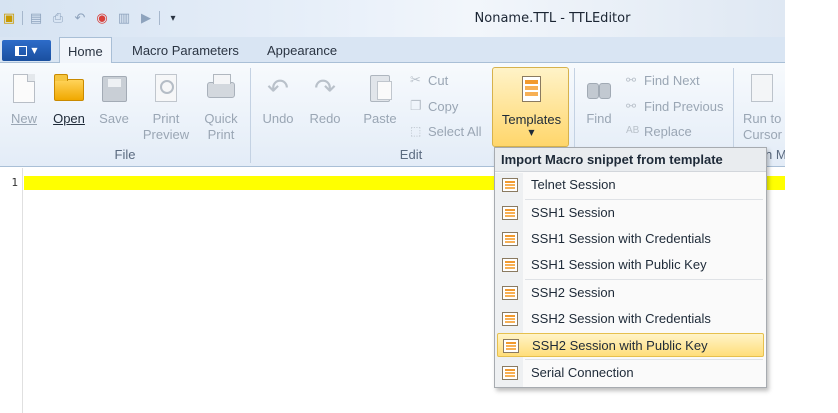 Image resolution: width=838 pixels, height=413 pixels. What do you see at coordinates (185, 50) in the screenshot?
I see `tab-macro-parameters: Macro Parameters` at bounding box center [185, 50].